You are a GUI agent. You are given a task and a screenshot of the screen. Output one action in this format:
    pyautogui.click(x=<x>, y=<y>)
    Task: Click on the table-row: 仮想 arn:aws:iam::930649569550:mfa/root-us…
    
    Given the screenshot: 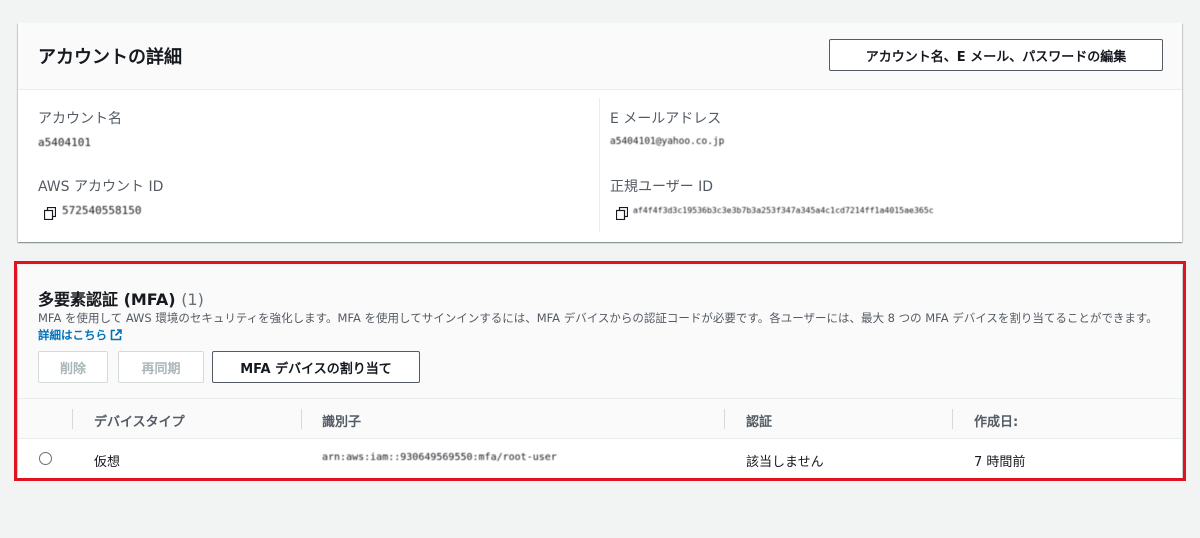 What is the action you would take?
    pyautogui.click(x=600, y=458)
    